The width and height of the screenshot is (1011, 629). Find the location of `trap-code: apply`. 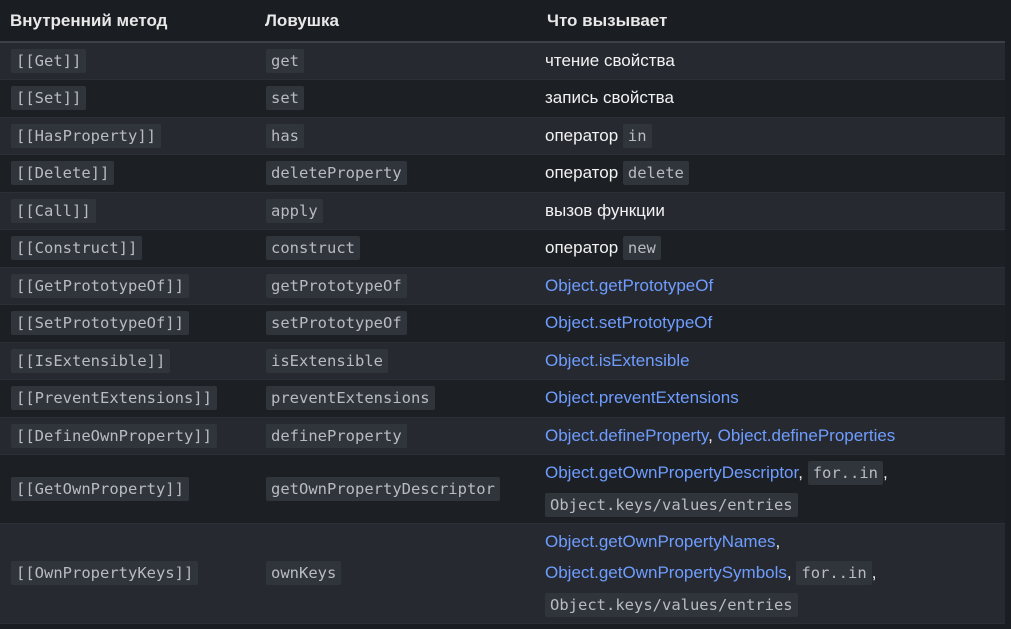

trap-code: apply is located at coordinates (294, 210).